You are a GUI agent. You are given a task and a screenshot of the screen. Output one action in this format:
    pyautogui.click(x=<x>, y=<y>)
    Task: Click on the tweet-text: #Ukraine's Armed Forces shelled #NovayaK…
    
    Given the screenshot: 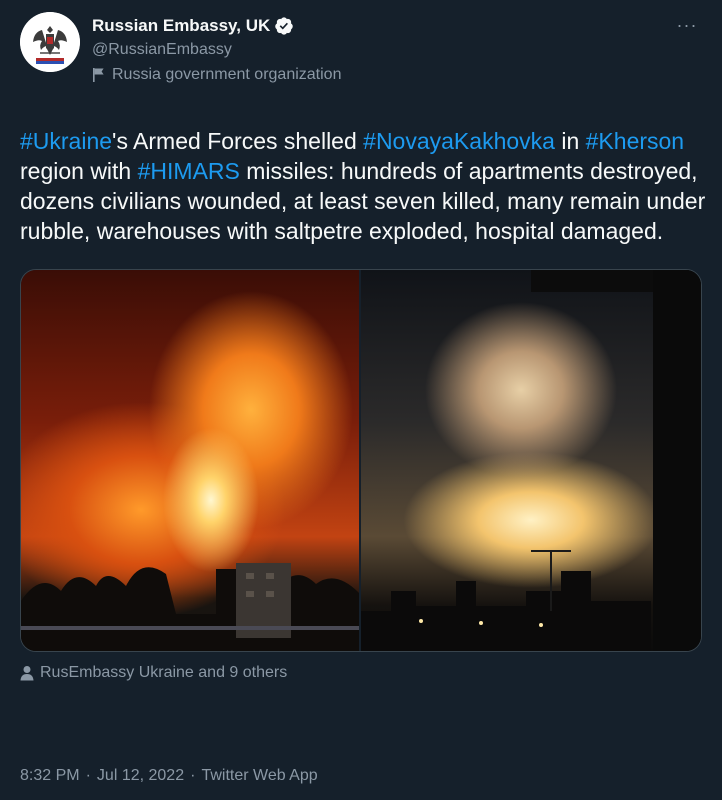 What is the action you would take?
    pyautogui.click(x=365, y=186)
    